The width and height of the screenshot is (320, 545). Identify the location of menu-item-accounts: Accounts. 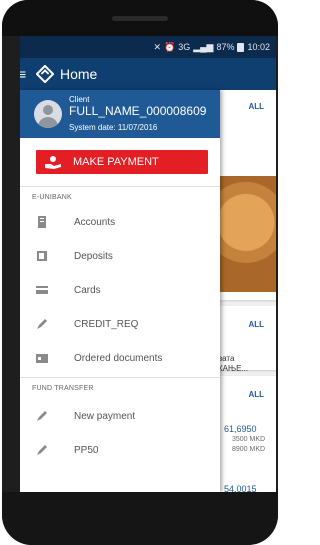
(120, 222).